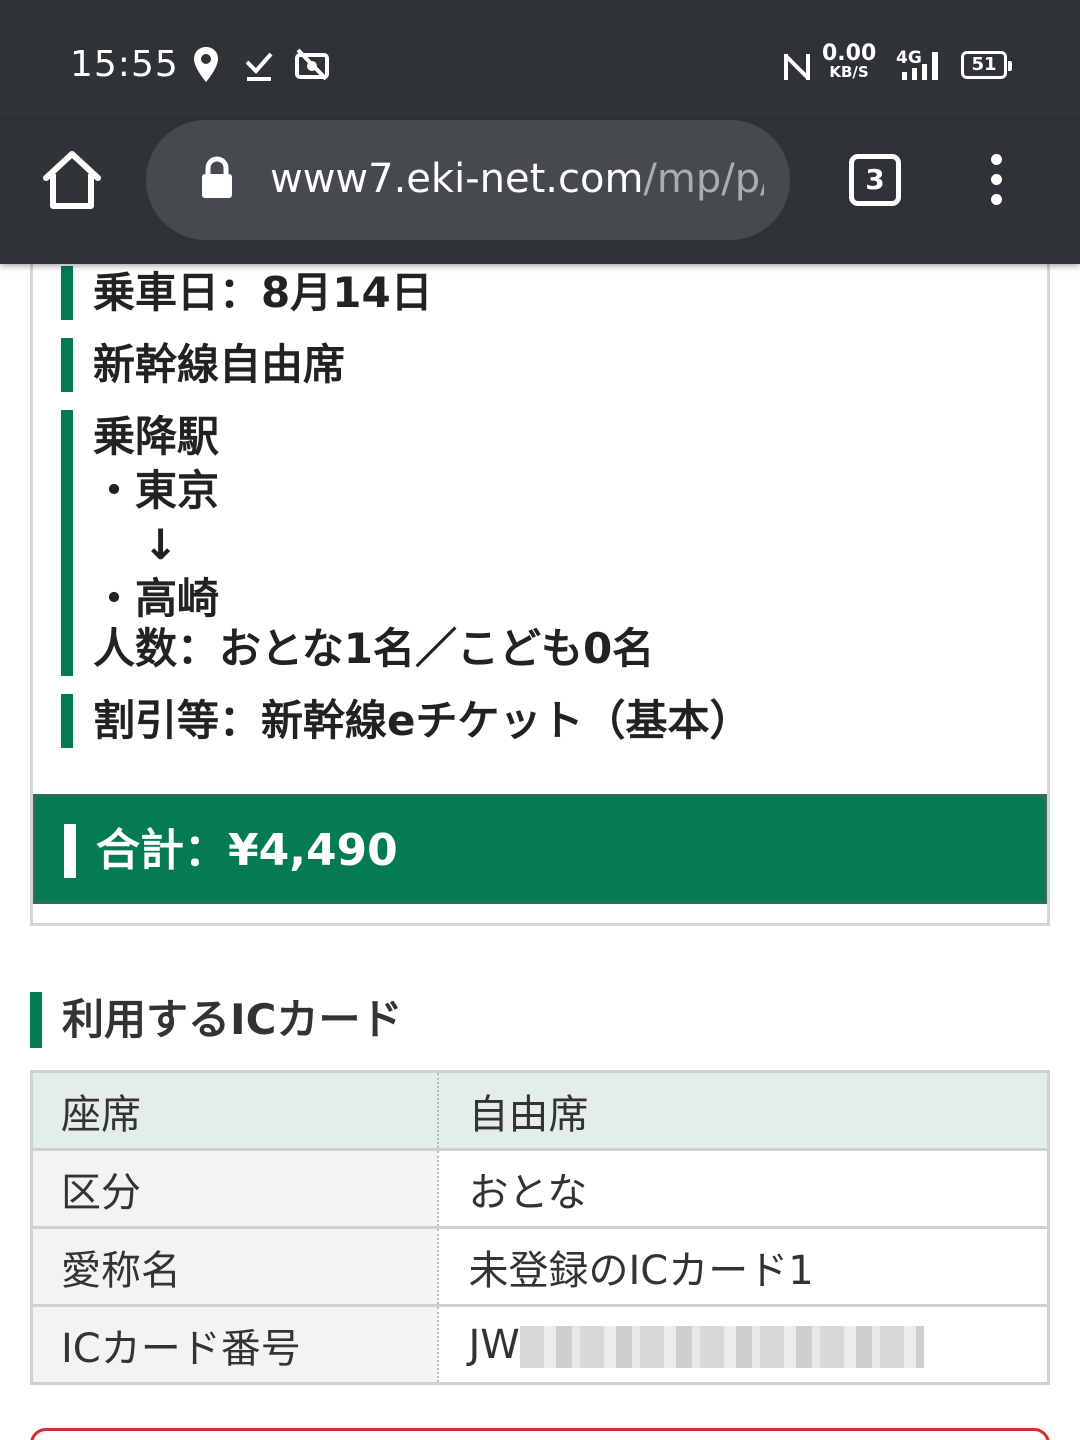 The image size is (1080, 1440). I want to click on battery-level: 51, so click(984, 64).